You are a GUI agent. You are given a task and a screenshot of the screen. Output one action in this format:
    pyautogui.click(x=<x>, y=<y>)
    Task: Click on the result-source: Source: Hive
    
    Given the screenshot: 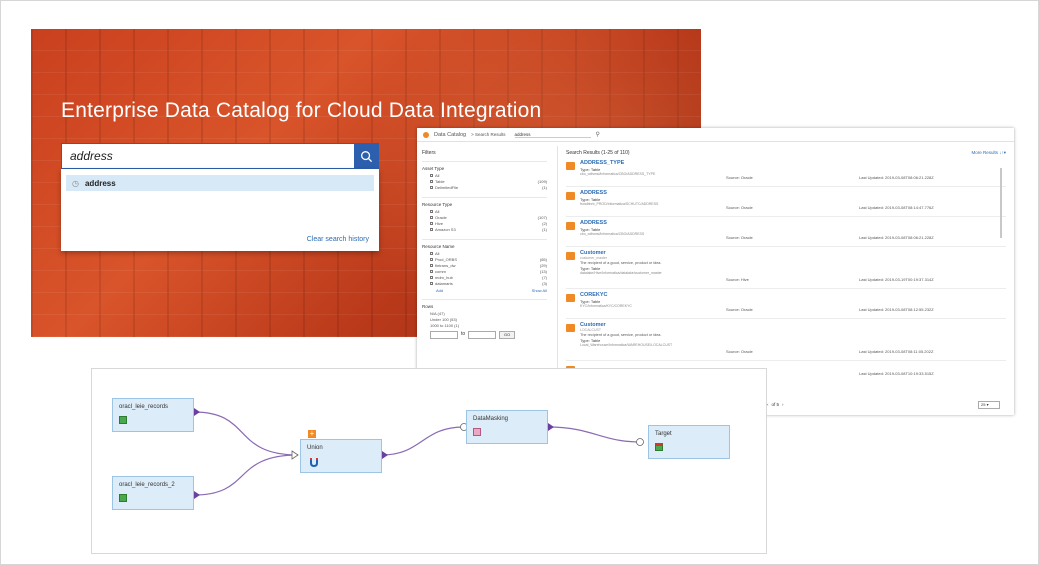 What is the action you would take?
    pyautogui.click(x=737, y=279)
    